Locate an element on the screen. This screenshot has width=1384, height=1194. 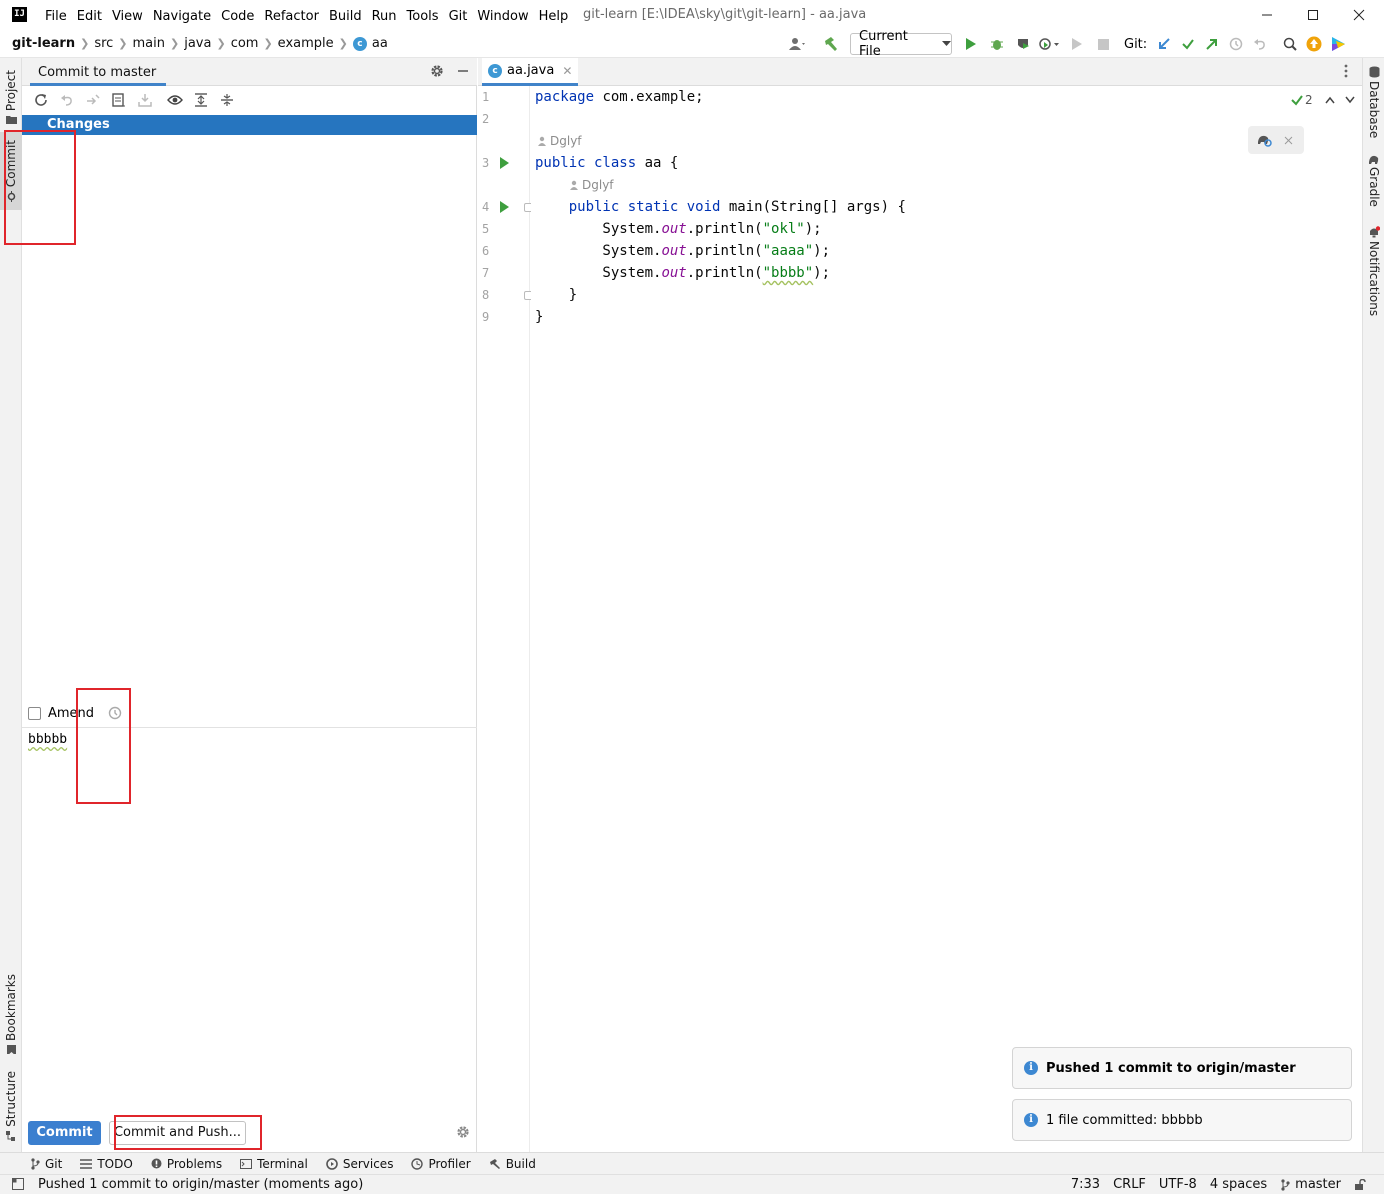
git-update-button is located at coordinates (1164, 44).